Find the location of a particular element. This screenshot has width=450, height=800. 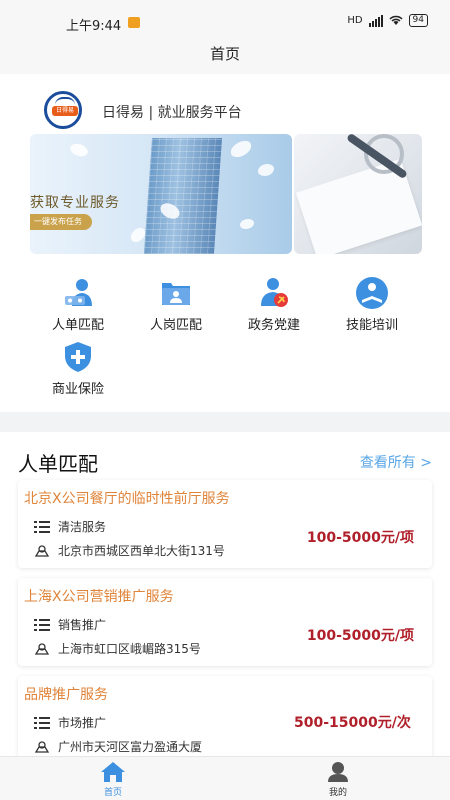

building-image is located at coordinates (183, 196).